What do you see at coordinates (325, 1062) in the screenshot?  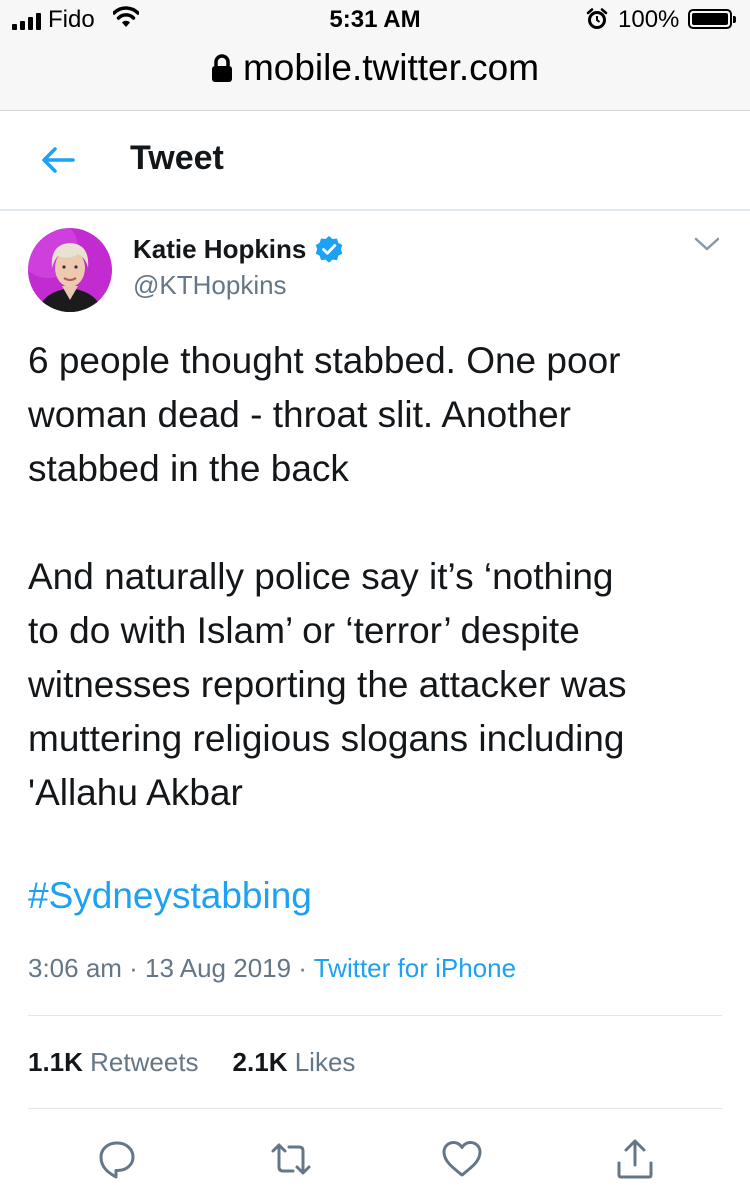 I see `likes-label: Likes` at bounding box center [325, 1062].